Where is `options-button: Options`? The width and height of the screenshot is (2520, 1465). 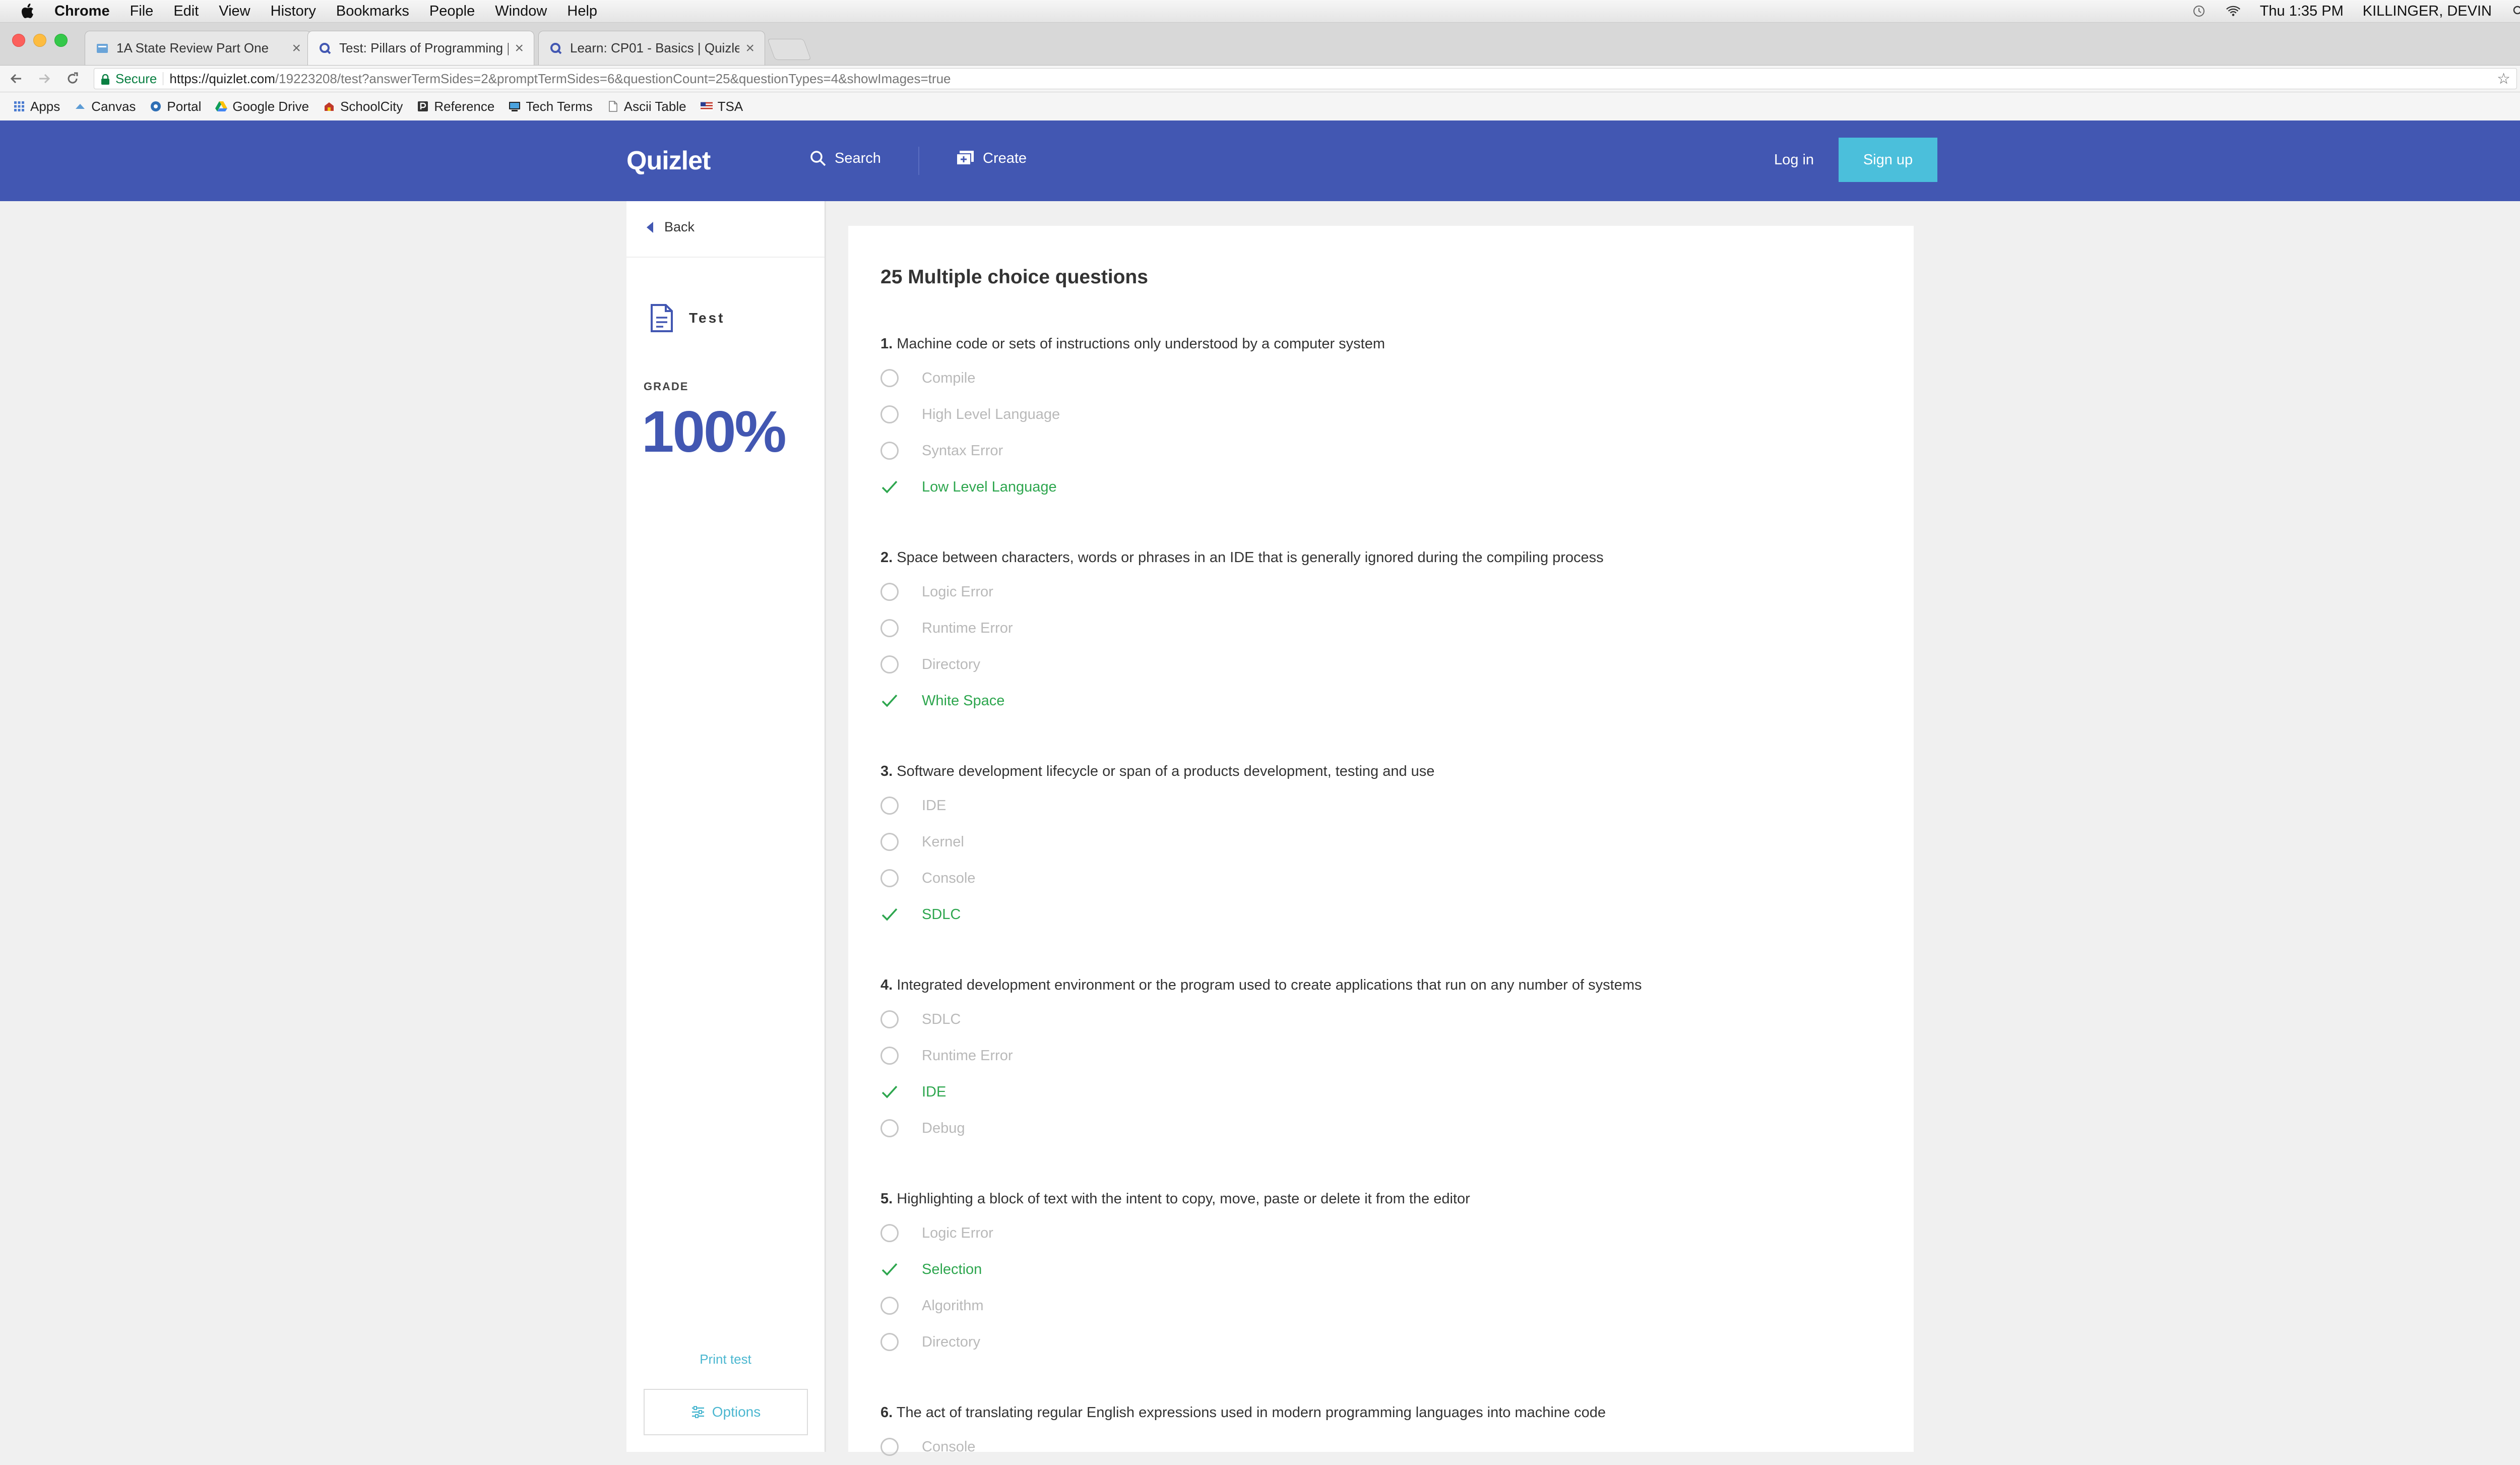 options-button: Options is located at coordinates (726, 1412).